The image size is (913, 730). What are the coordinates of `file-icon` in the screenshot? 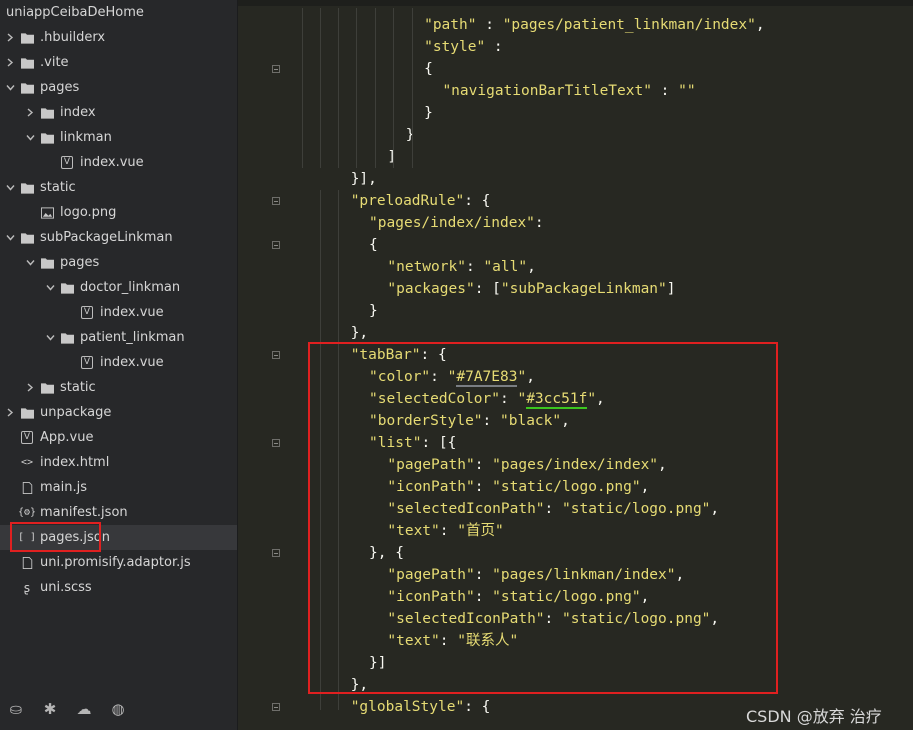 It's located at (27, 563).